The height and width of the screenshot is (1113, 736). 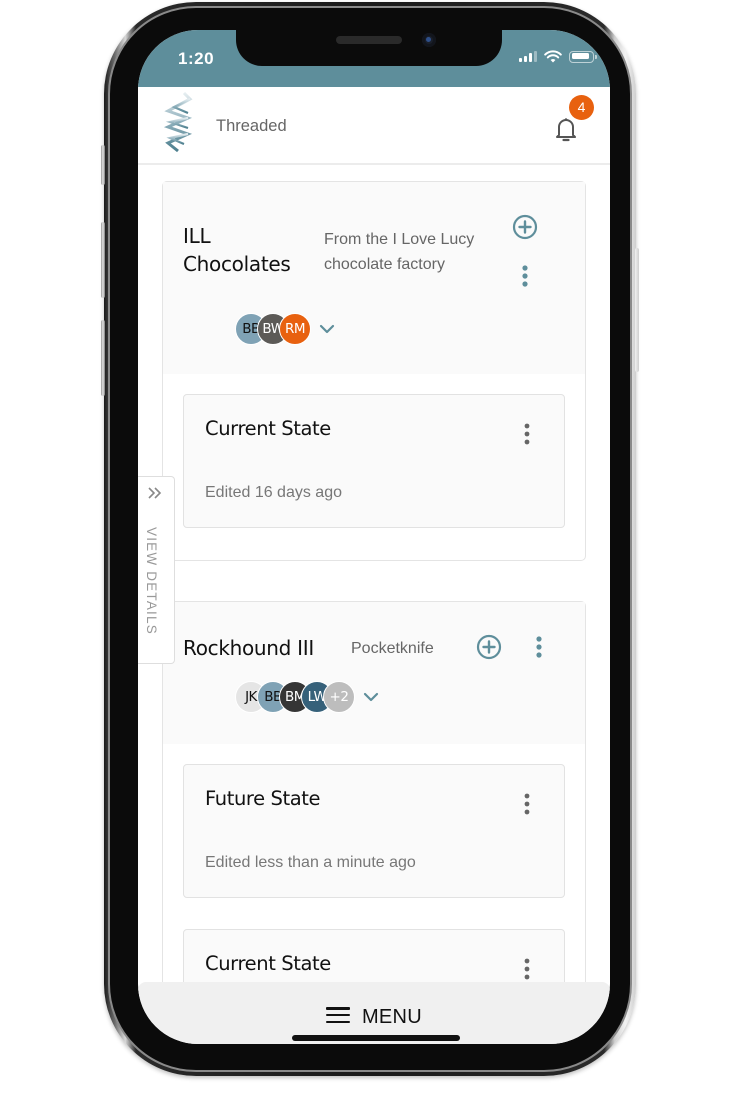 What do you see at coordinates (566, 129) in the screenshot?
I see `bell-icon` at bounding box center [566, 129].